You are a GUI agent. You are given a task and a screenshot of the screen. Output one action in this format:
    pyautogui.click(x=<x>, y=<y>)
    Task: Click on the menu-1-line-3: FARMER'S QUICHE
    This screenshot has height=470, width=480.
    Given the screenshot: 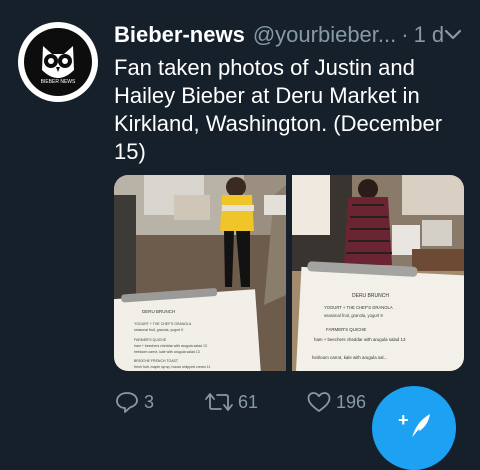 What is the action you would take?
    pyautogui.click(x=150, y=340)
    